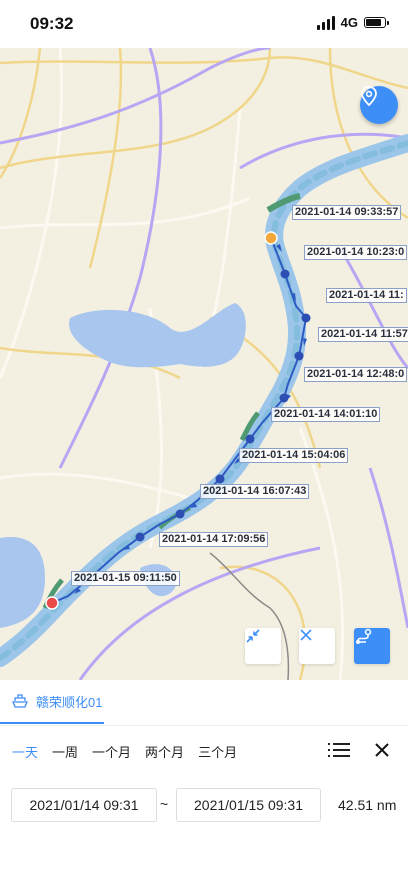  Describe the element at coordinates (65, 751) in the screenshot. I see `range-one-week: 一周` at that location.